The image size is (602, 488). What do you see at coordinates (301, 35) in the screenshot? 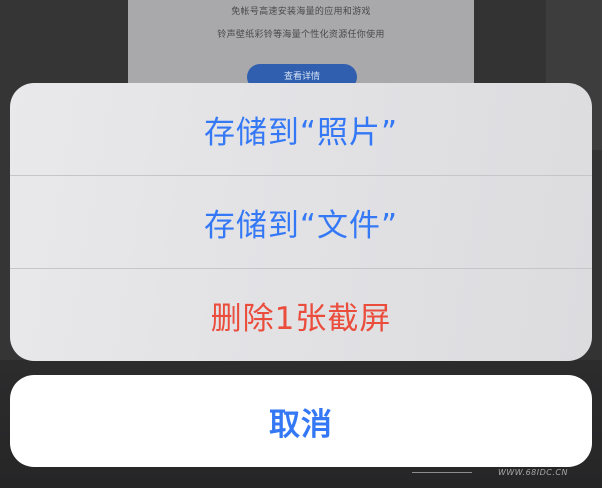
I see `promo-card-line-2: 铃声壁纸彩铃等海量个性化资源任你使用` at bounding box center [301, 35].